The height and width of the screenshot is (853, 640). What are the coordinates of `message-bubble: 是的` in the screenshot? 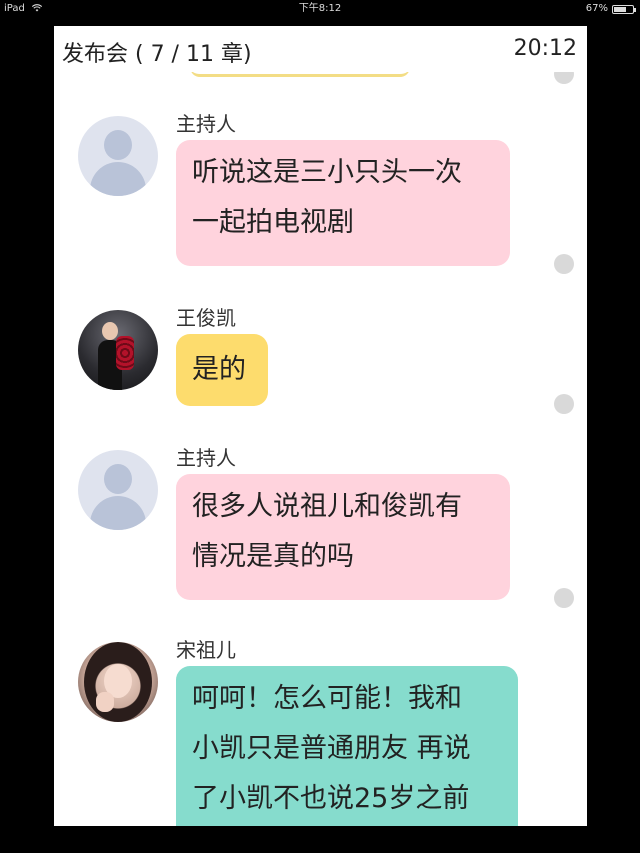 It's located at (222, 370).